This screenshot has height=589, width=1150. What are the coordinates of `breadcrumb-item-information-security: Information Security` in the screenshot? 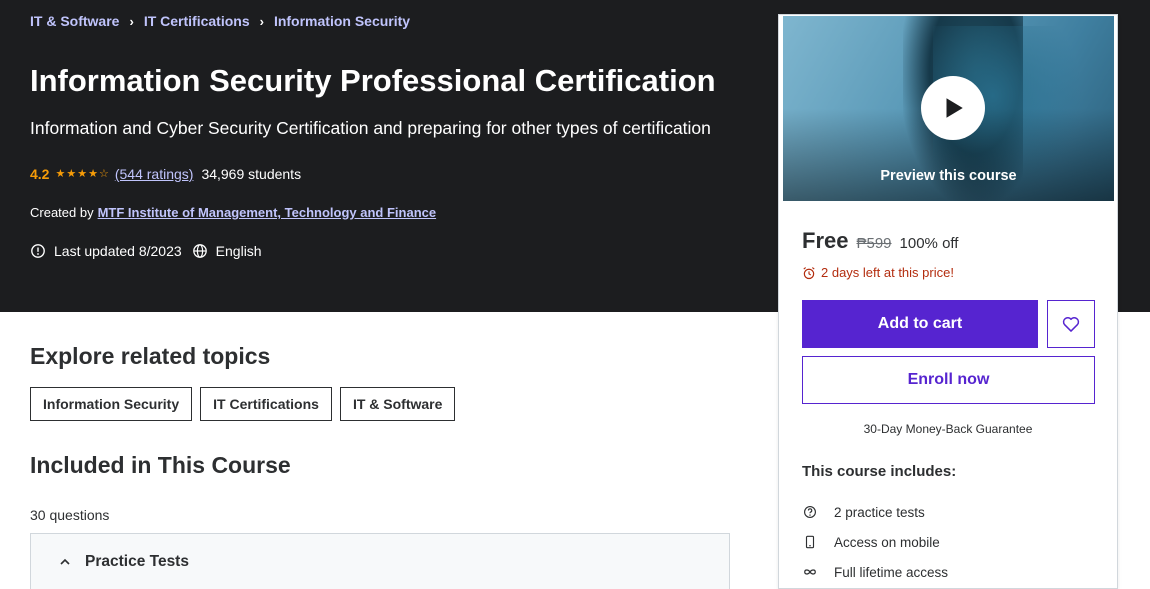 It's located at (342, 21).